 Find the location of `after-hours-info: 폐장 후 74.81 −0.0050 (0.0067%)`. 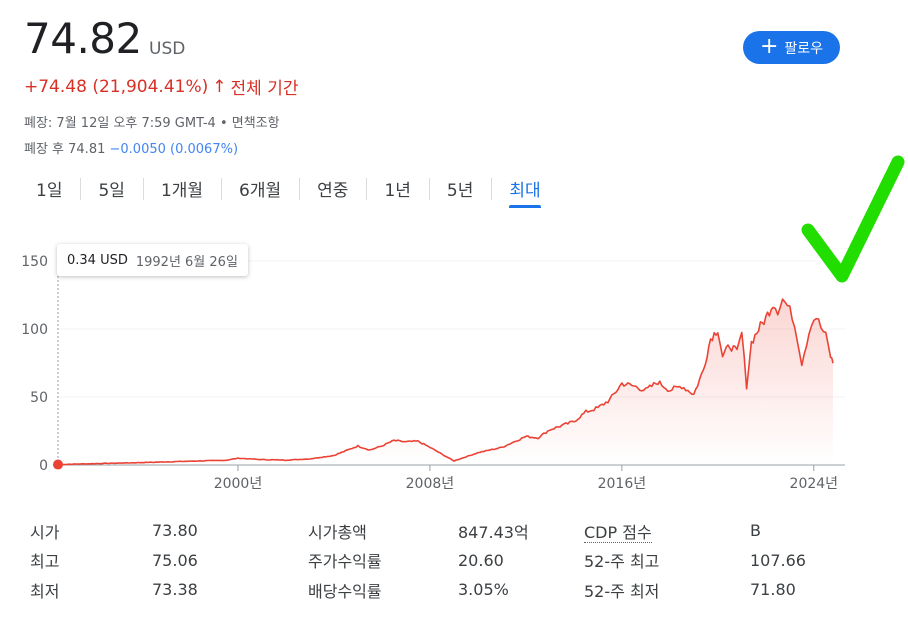

after-hours-info: 폐장 후 74.81 −0.0050 (0.0067%) is located at coordinates (131, 147).